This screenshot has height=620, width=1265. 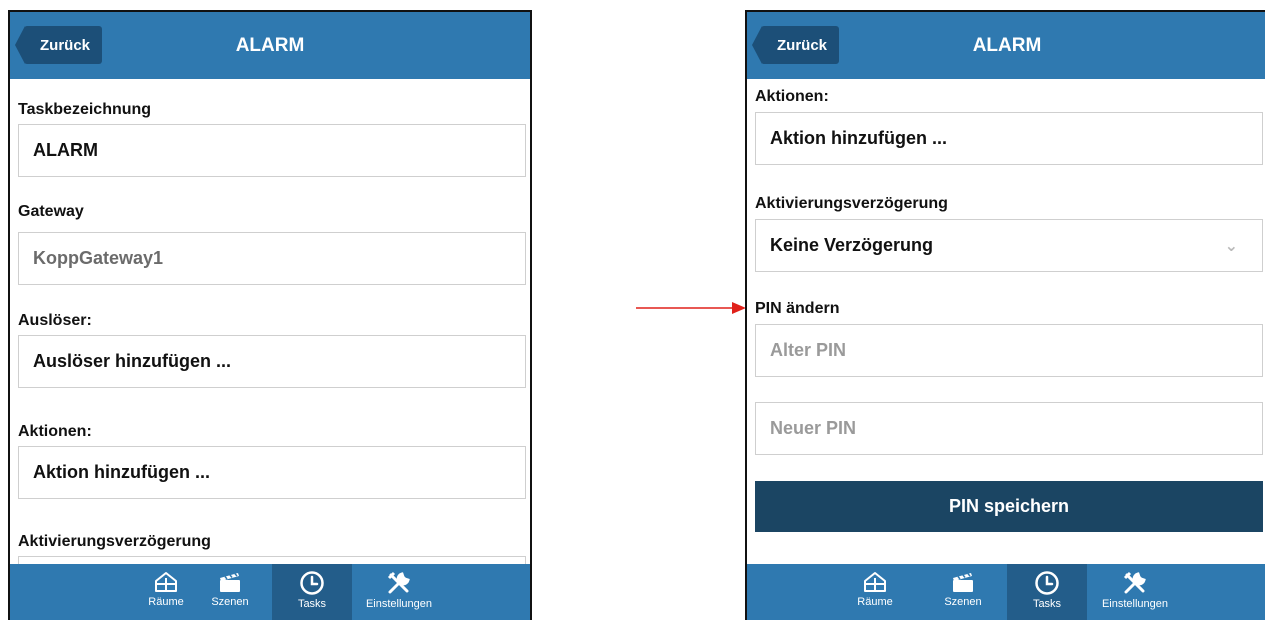 What do you see at coordinates (1009, 506) in the screenshot?
I see `save-pin-button: PIN speichern` at bounding box center [1009, 506].